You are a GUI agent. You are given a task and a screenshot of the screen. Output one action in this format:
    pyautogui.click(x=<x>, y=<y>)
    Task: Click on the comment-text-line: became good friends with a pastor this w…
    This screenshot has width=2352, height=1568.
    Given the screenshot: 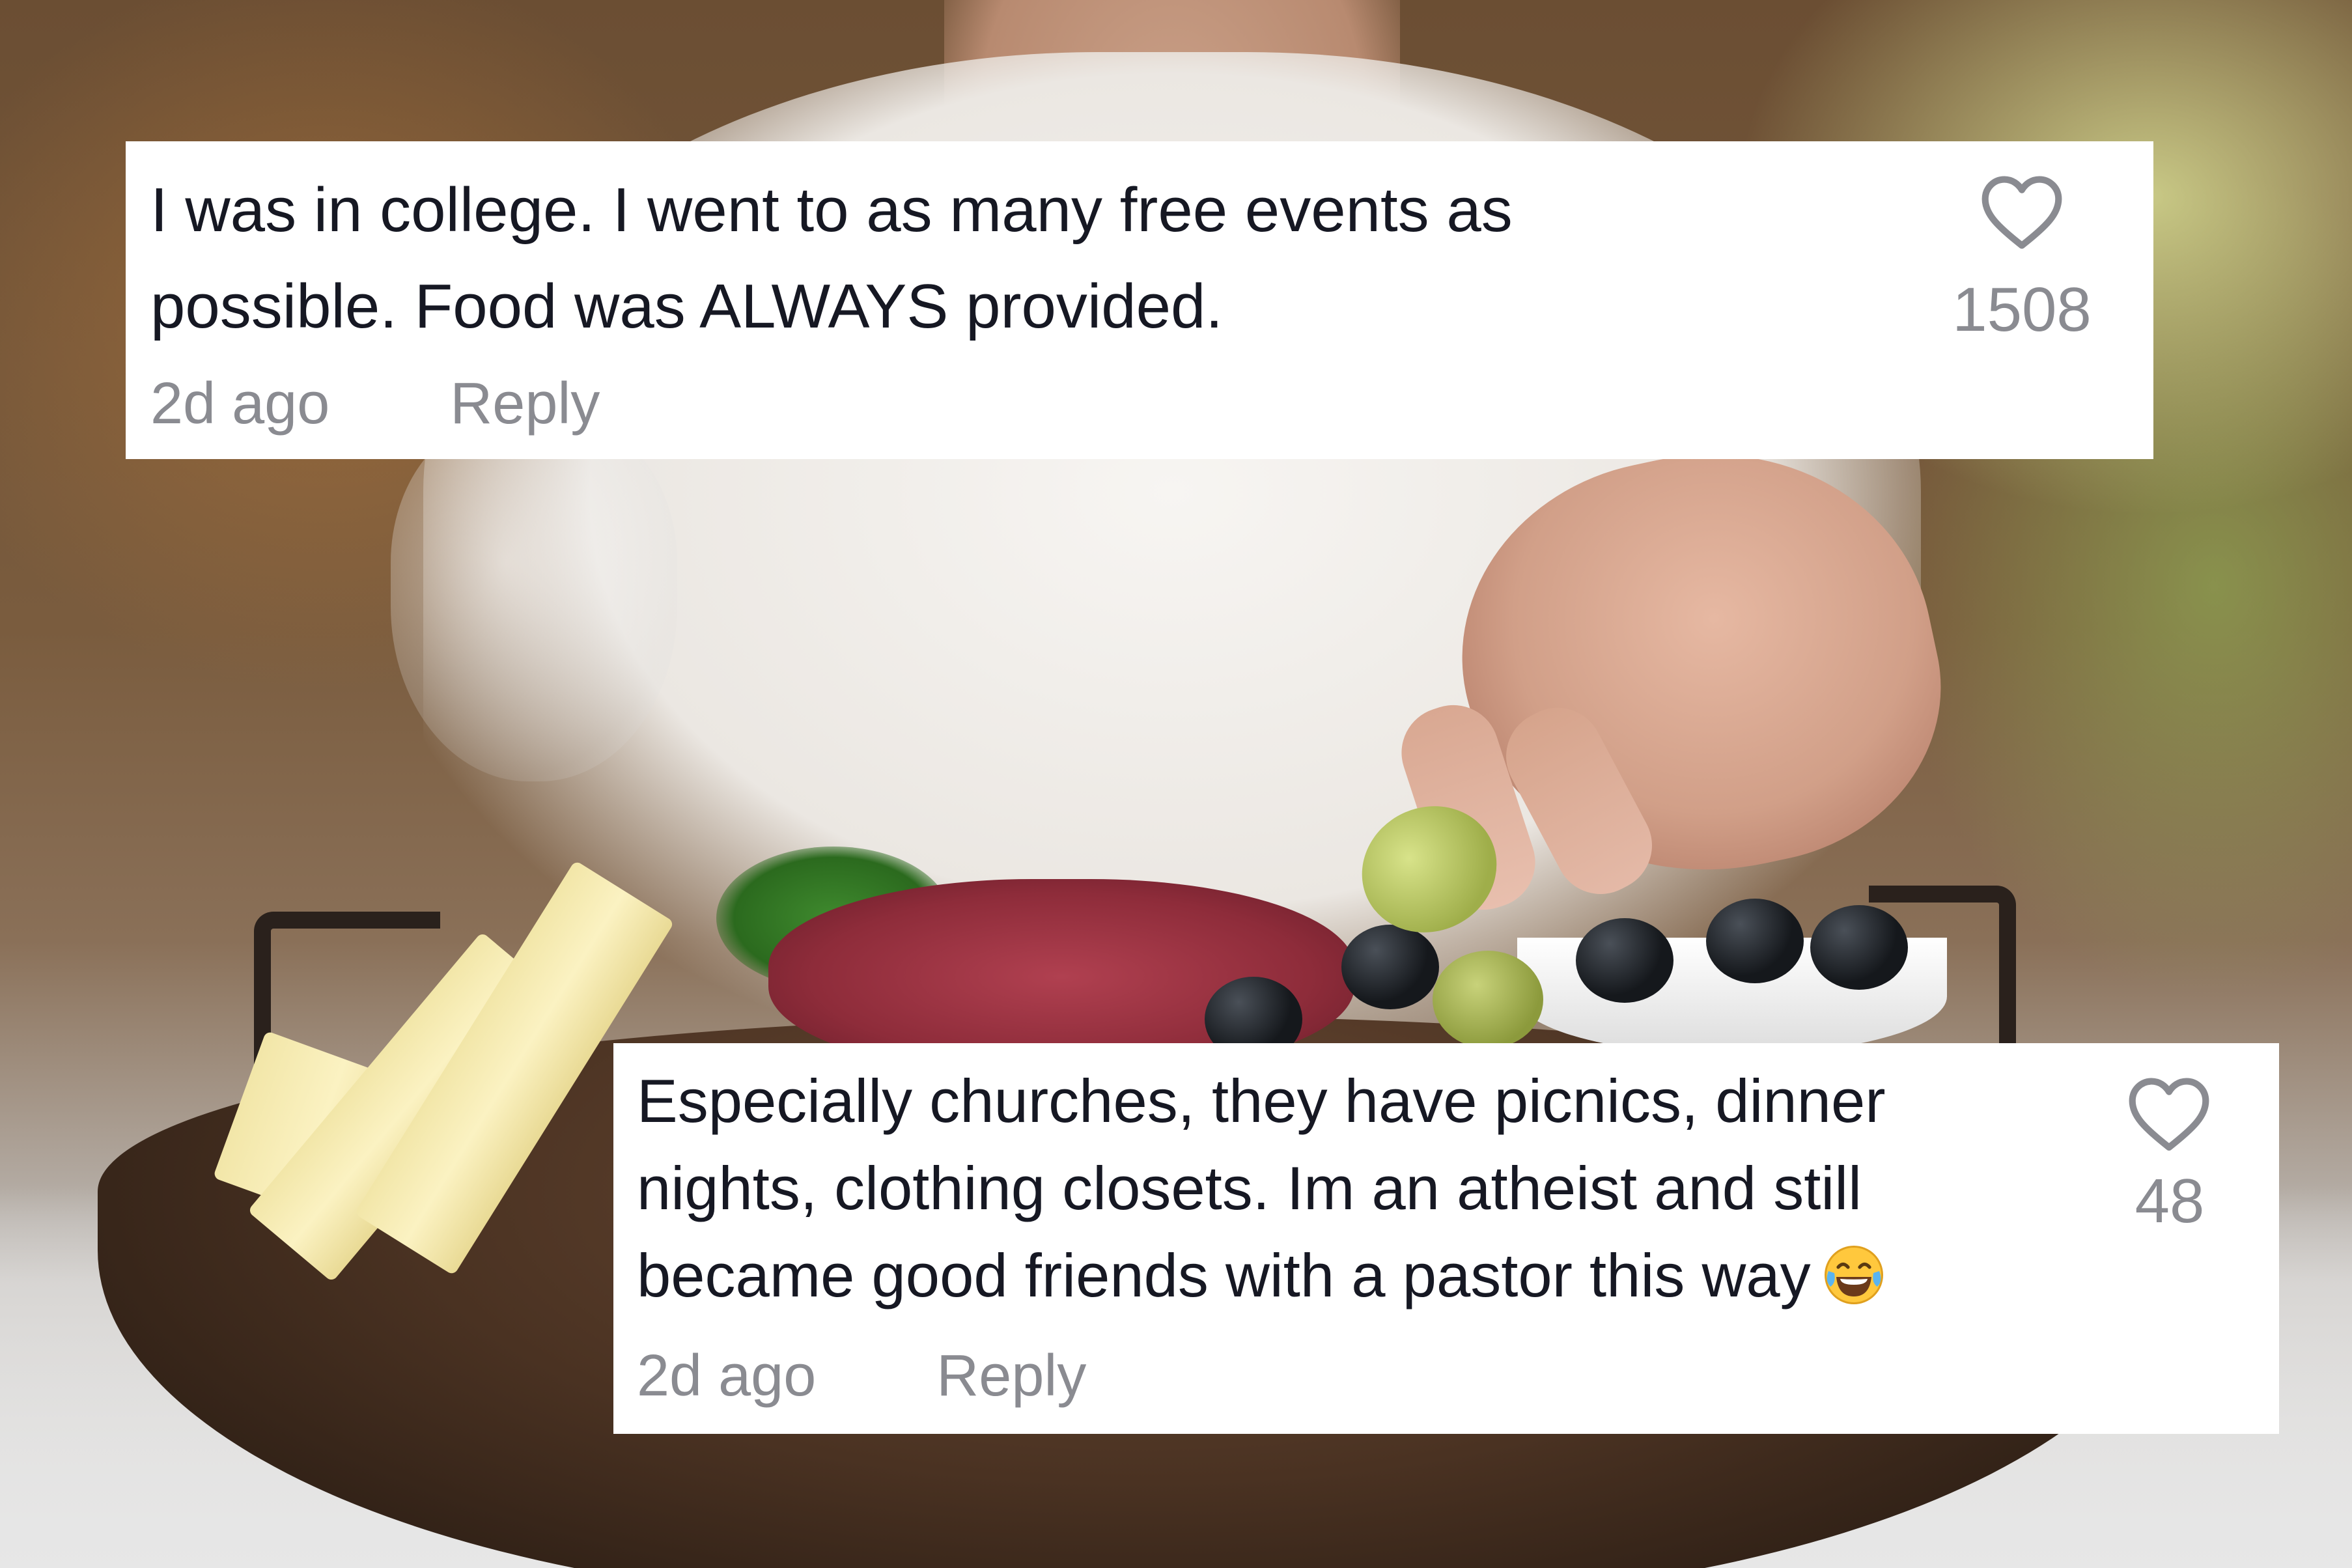 What is the action you would take?
    pyautogui.click(x=1224, y=1275)
    